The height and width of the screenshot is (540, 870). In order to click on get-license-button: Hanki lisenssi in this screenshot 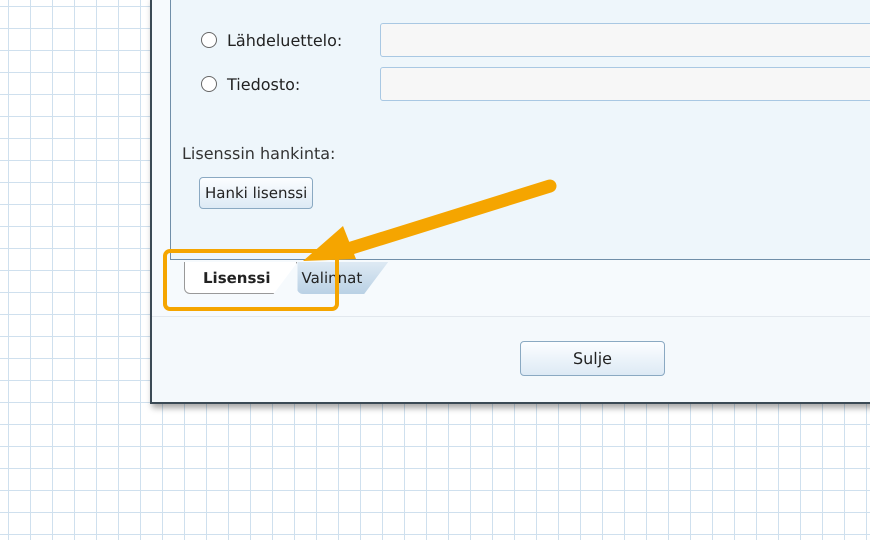, I will do `click(256, 193)`.